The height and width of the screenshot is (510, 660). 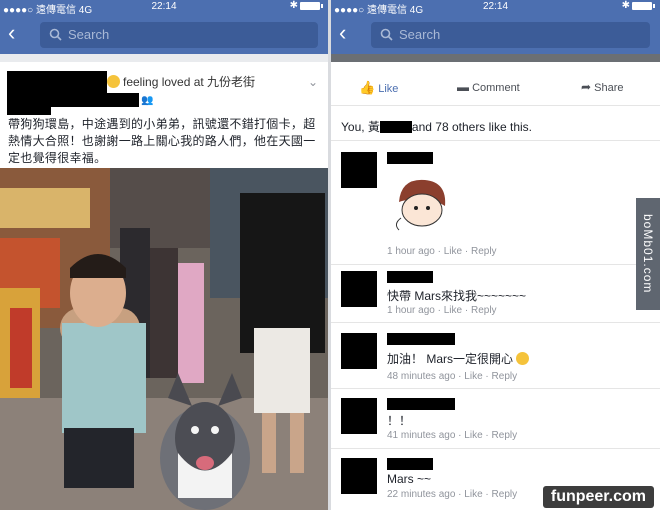 I want to click on like-button: 👍 Like, so click(x=378, y=88).